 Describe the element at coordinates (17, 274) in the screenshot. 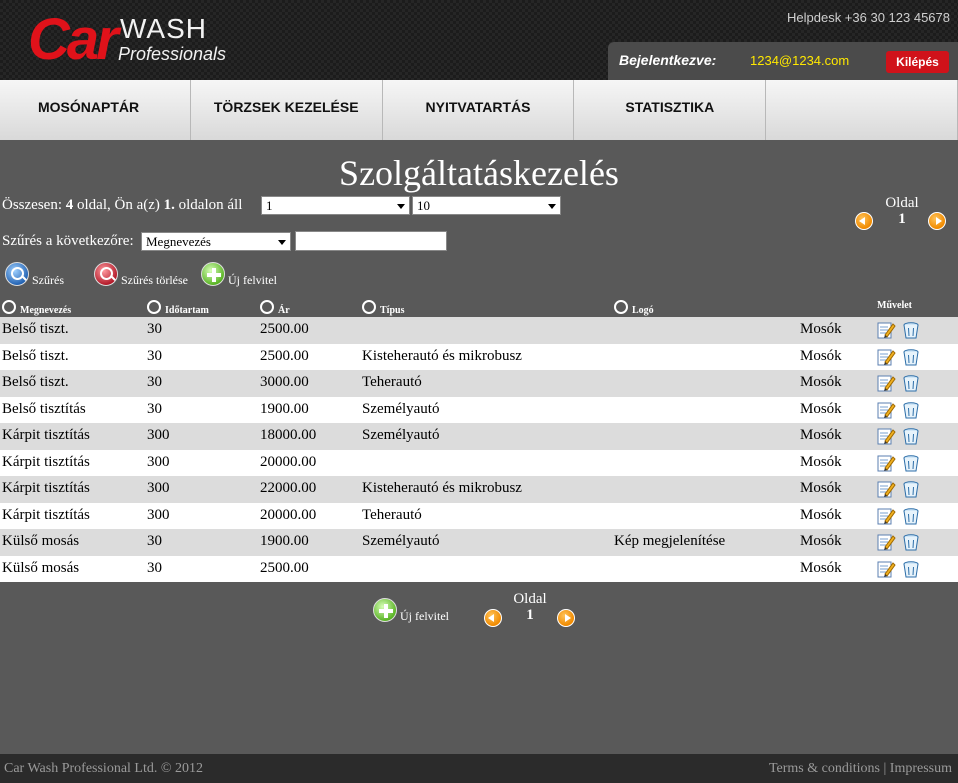

I see `search-icon` at that location.